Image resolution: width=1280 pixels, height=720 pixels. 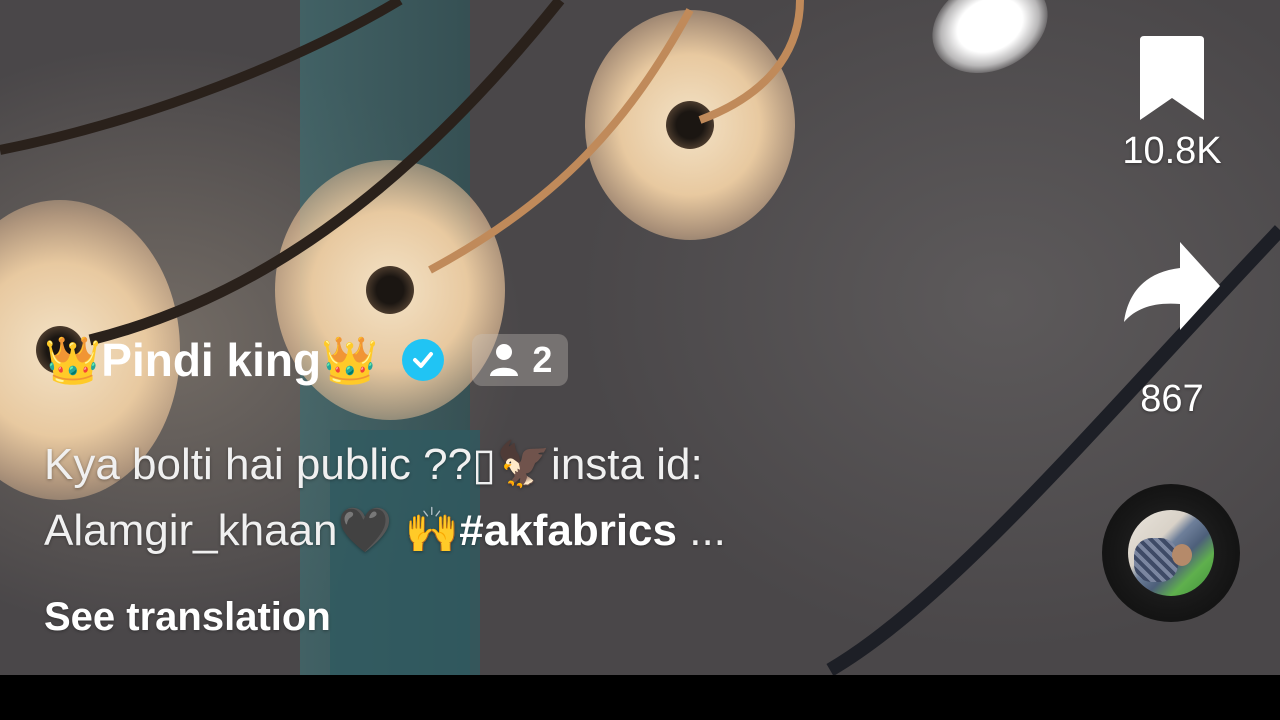 I want to click on author-row: 👑Pindi king👑 2, so click(x=306, y=360).